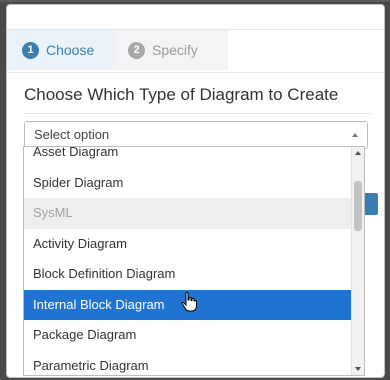 The height and width of the screenshot is (380, 390). Describe the element at coordinates (355, 135) in the screenshot. I see `caret-up-icon` at that location.